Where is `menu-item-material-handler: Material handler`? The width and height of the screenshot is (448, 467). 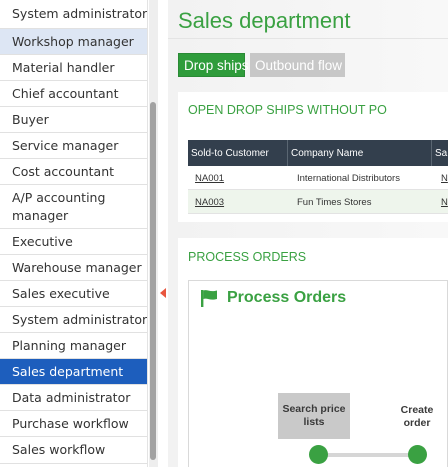
menu-item-material-handler: Material handler is located at coordinates (73, 68).